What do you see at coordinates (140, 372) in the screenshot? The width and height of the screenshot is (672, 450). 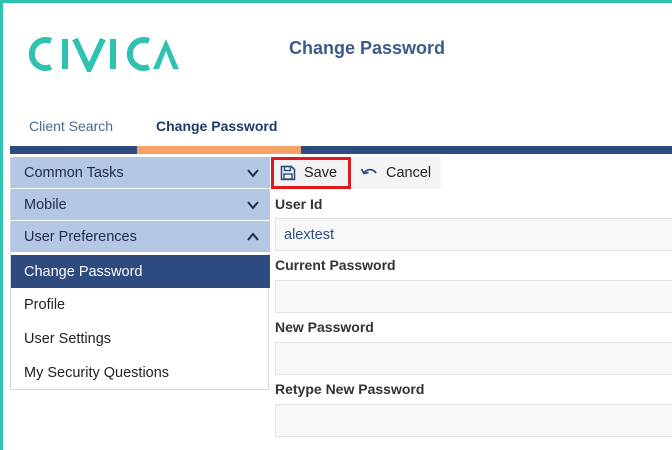 I see `sidebar-item-my-security-questions: My Security Questions` at bounding box center [140, 372].